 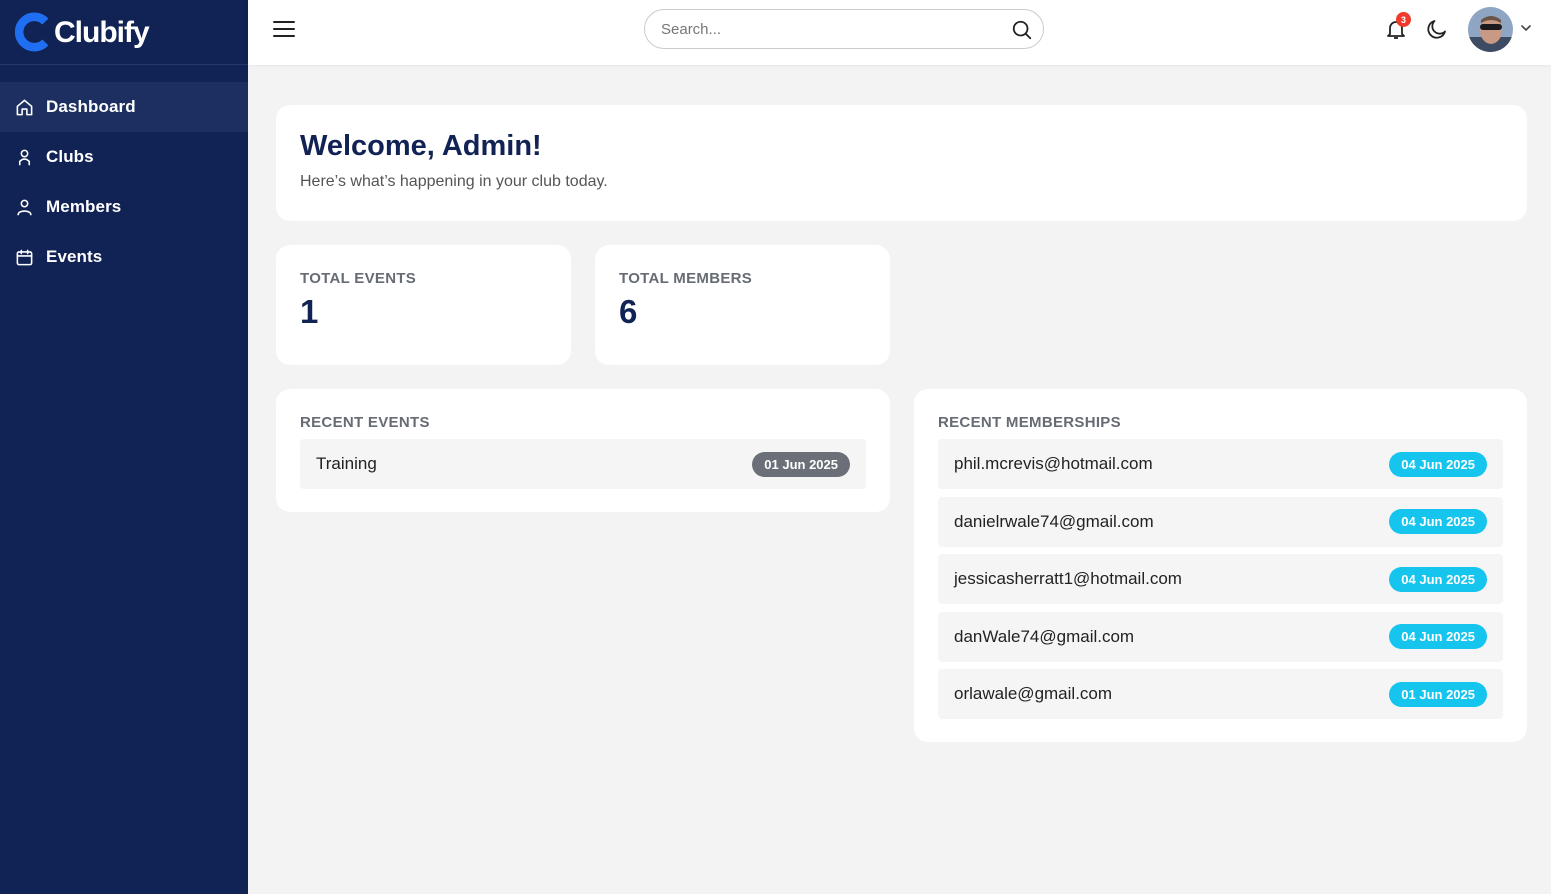 I want to click on topbar: 3, so click(x=899, y=32).